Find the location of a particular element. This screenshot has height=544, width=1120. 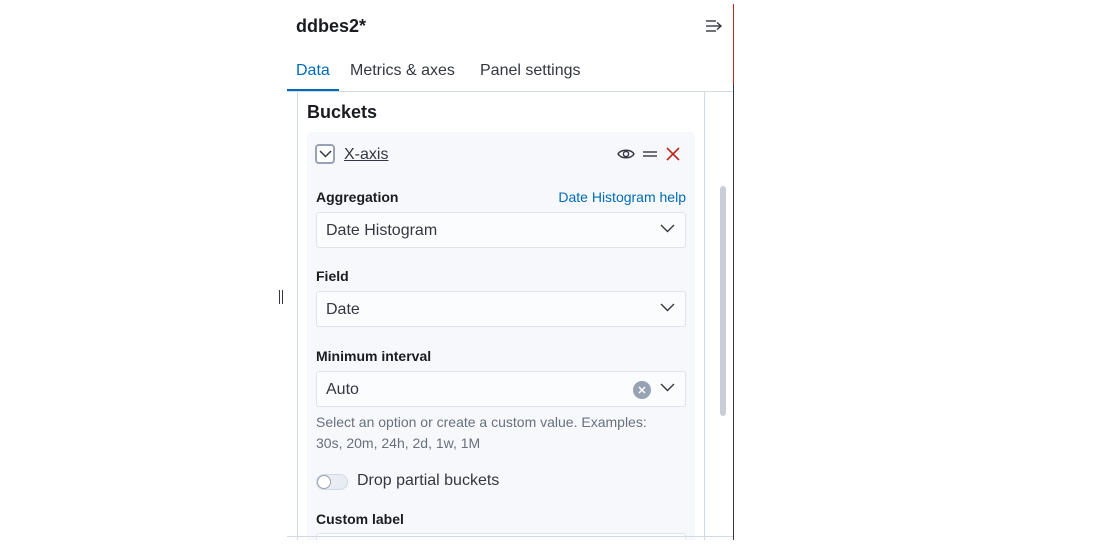

aggregation-select: Date Histogram is located at coordinates (501, 230).